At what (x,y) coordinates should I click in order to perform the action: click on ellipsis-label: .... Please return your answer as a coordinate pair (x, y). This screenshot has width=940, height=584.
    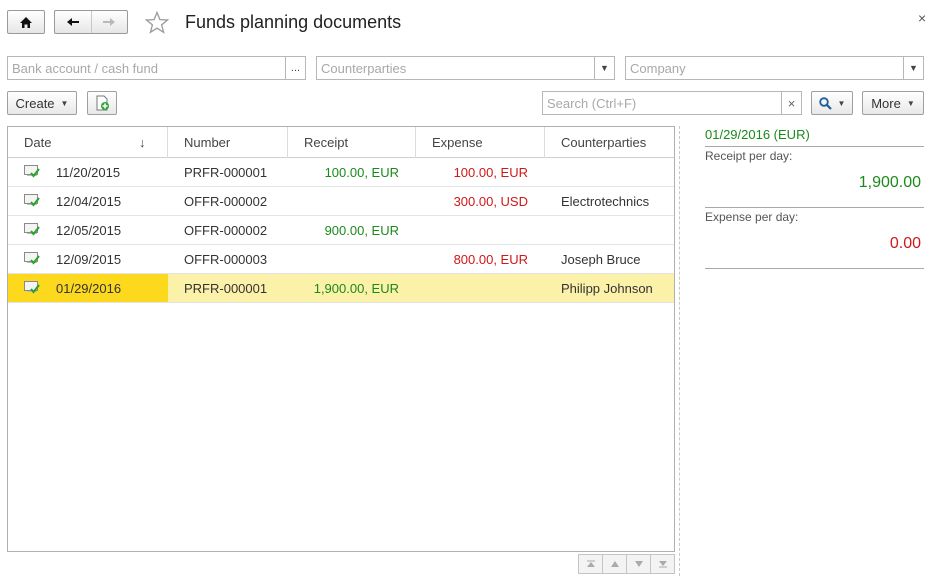
    Looking at the image, I should click on (295, 68).